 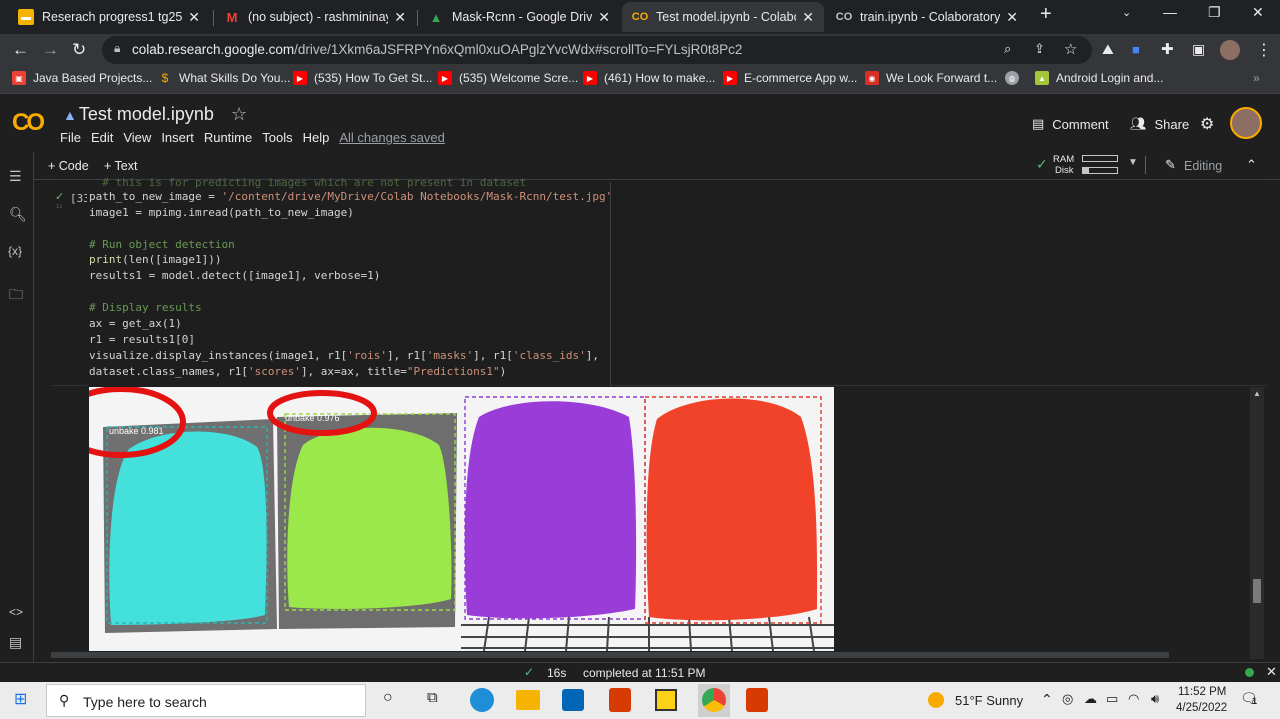 I want to click on terminal-icon: ▤, so click(x=15, y=642).